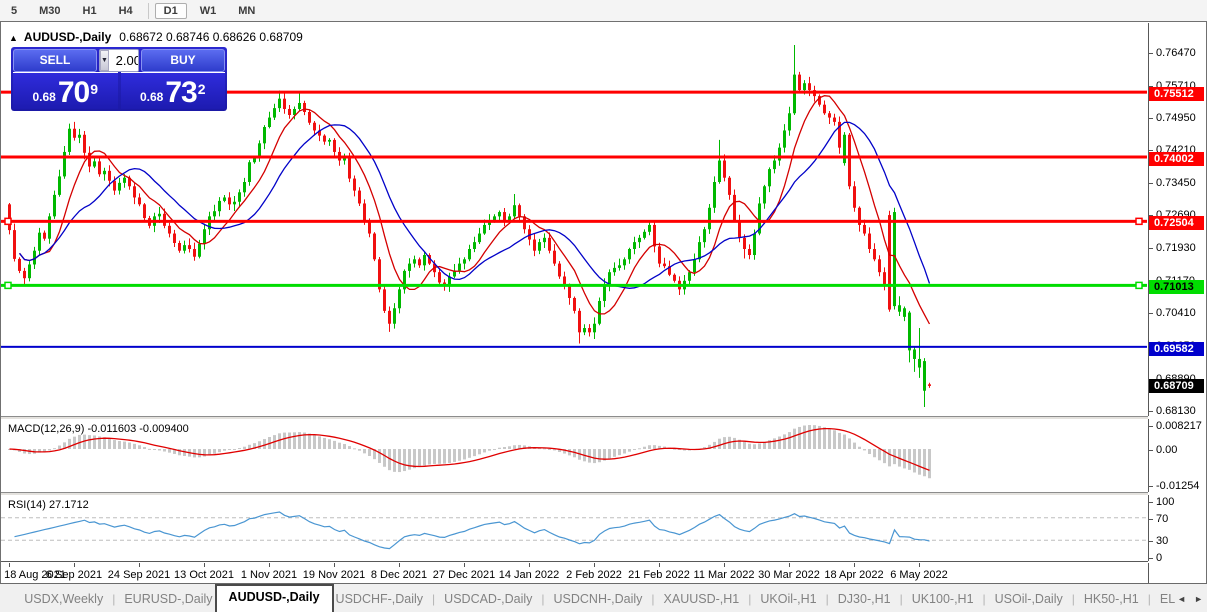 This screenshot has width=1207, height=612. Describe the element at coordinates (172, 90) in the screenshot. I see `buy-price-display: 0.68 73 2` at that location.